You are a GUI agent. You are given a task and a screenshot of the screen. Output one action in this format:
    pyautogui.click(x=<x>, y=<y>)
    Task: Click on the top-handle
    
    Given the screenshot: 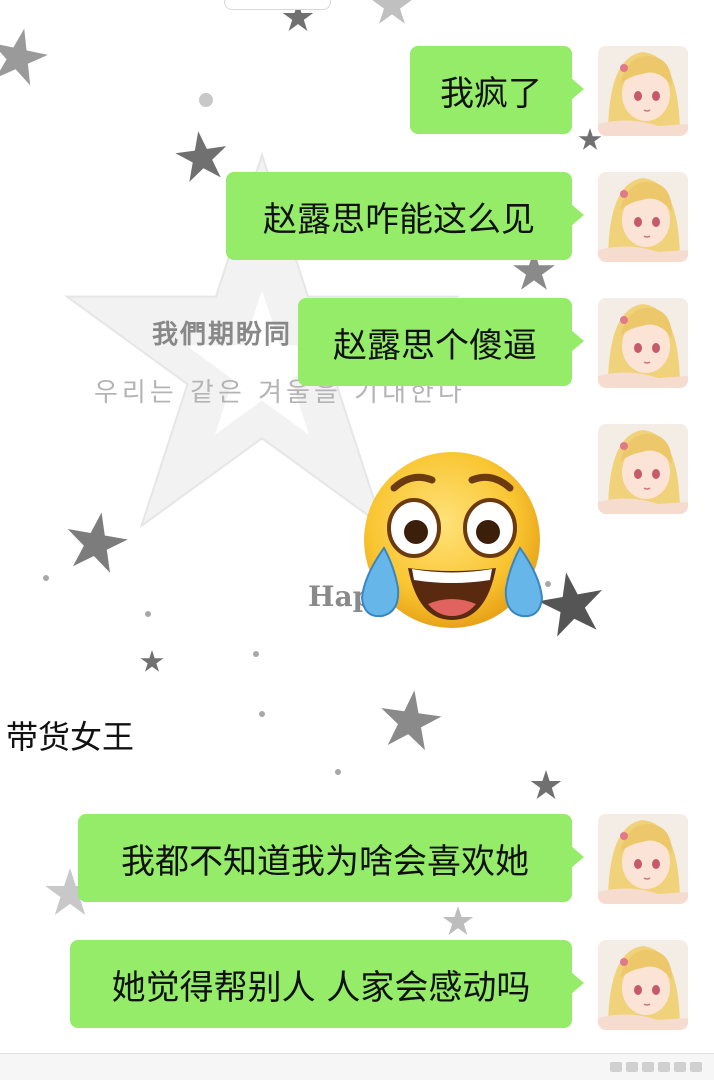 What is the action you would take?
    pyautogui.click(x=277, y=5)
    